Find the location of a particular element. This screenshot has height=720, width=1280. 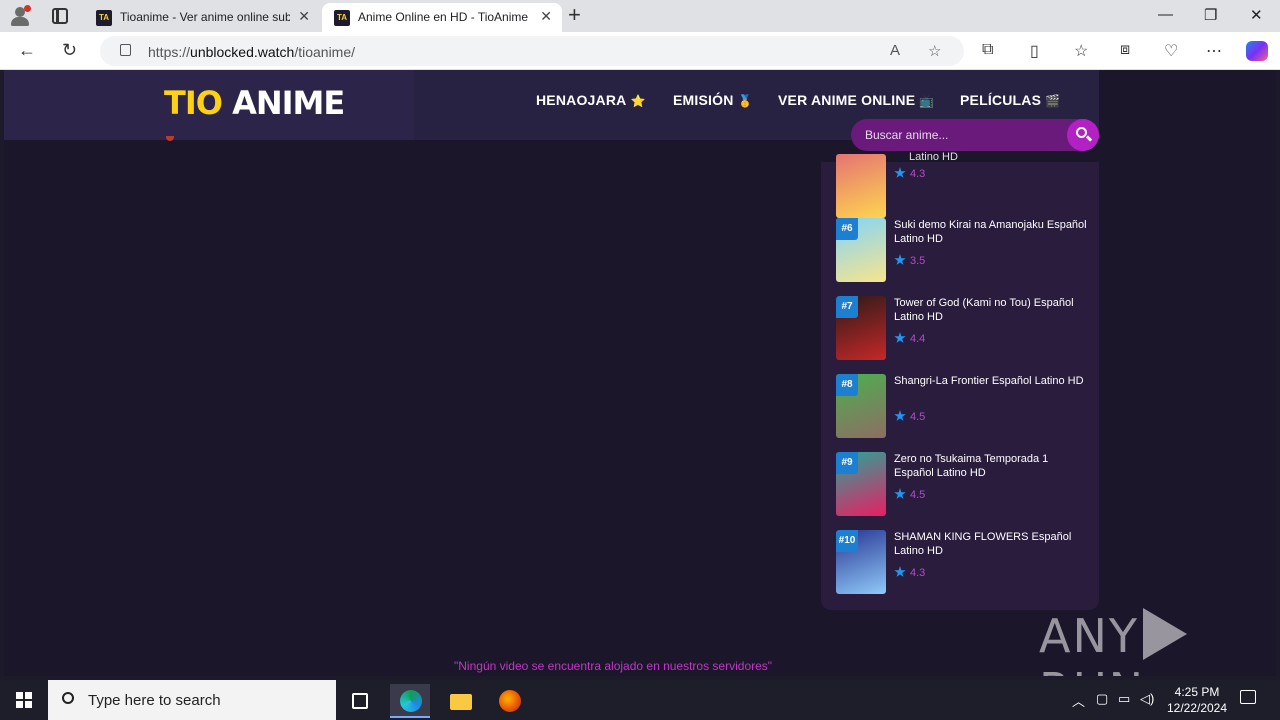

notifications-icon is located at coordinates (1248, 697).